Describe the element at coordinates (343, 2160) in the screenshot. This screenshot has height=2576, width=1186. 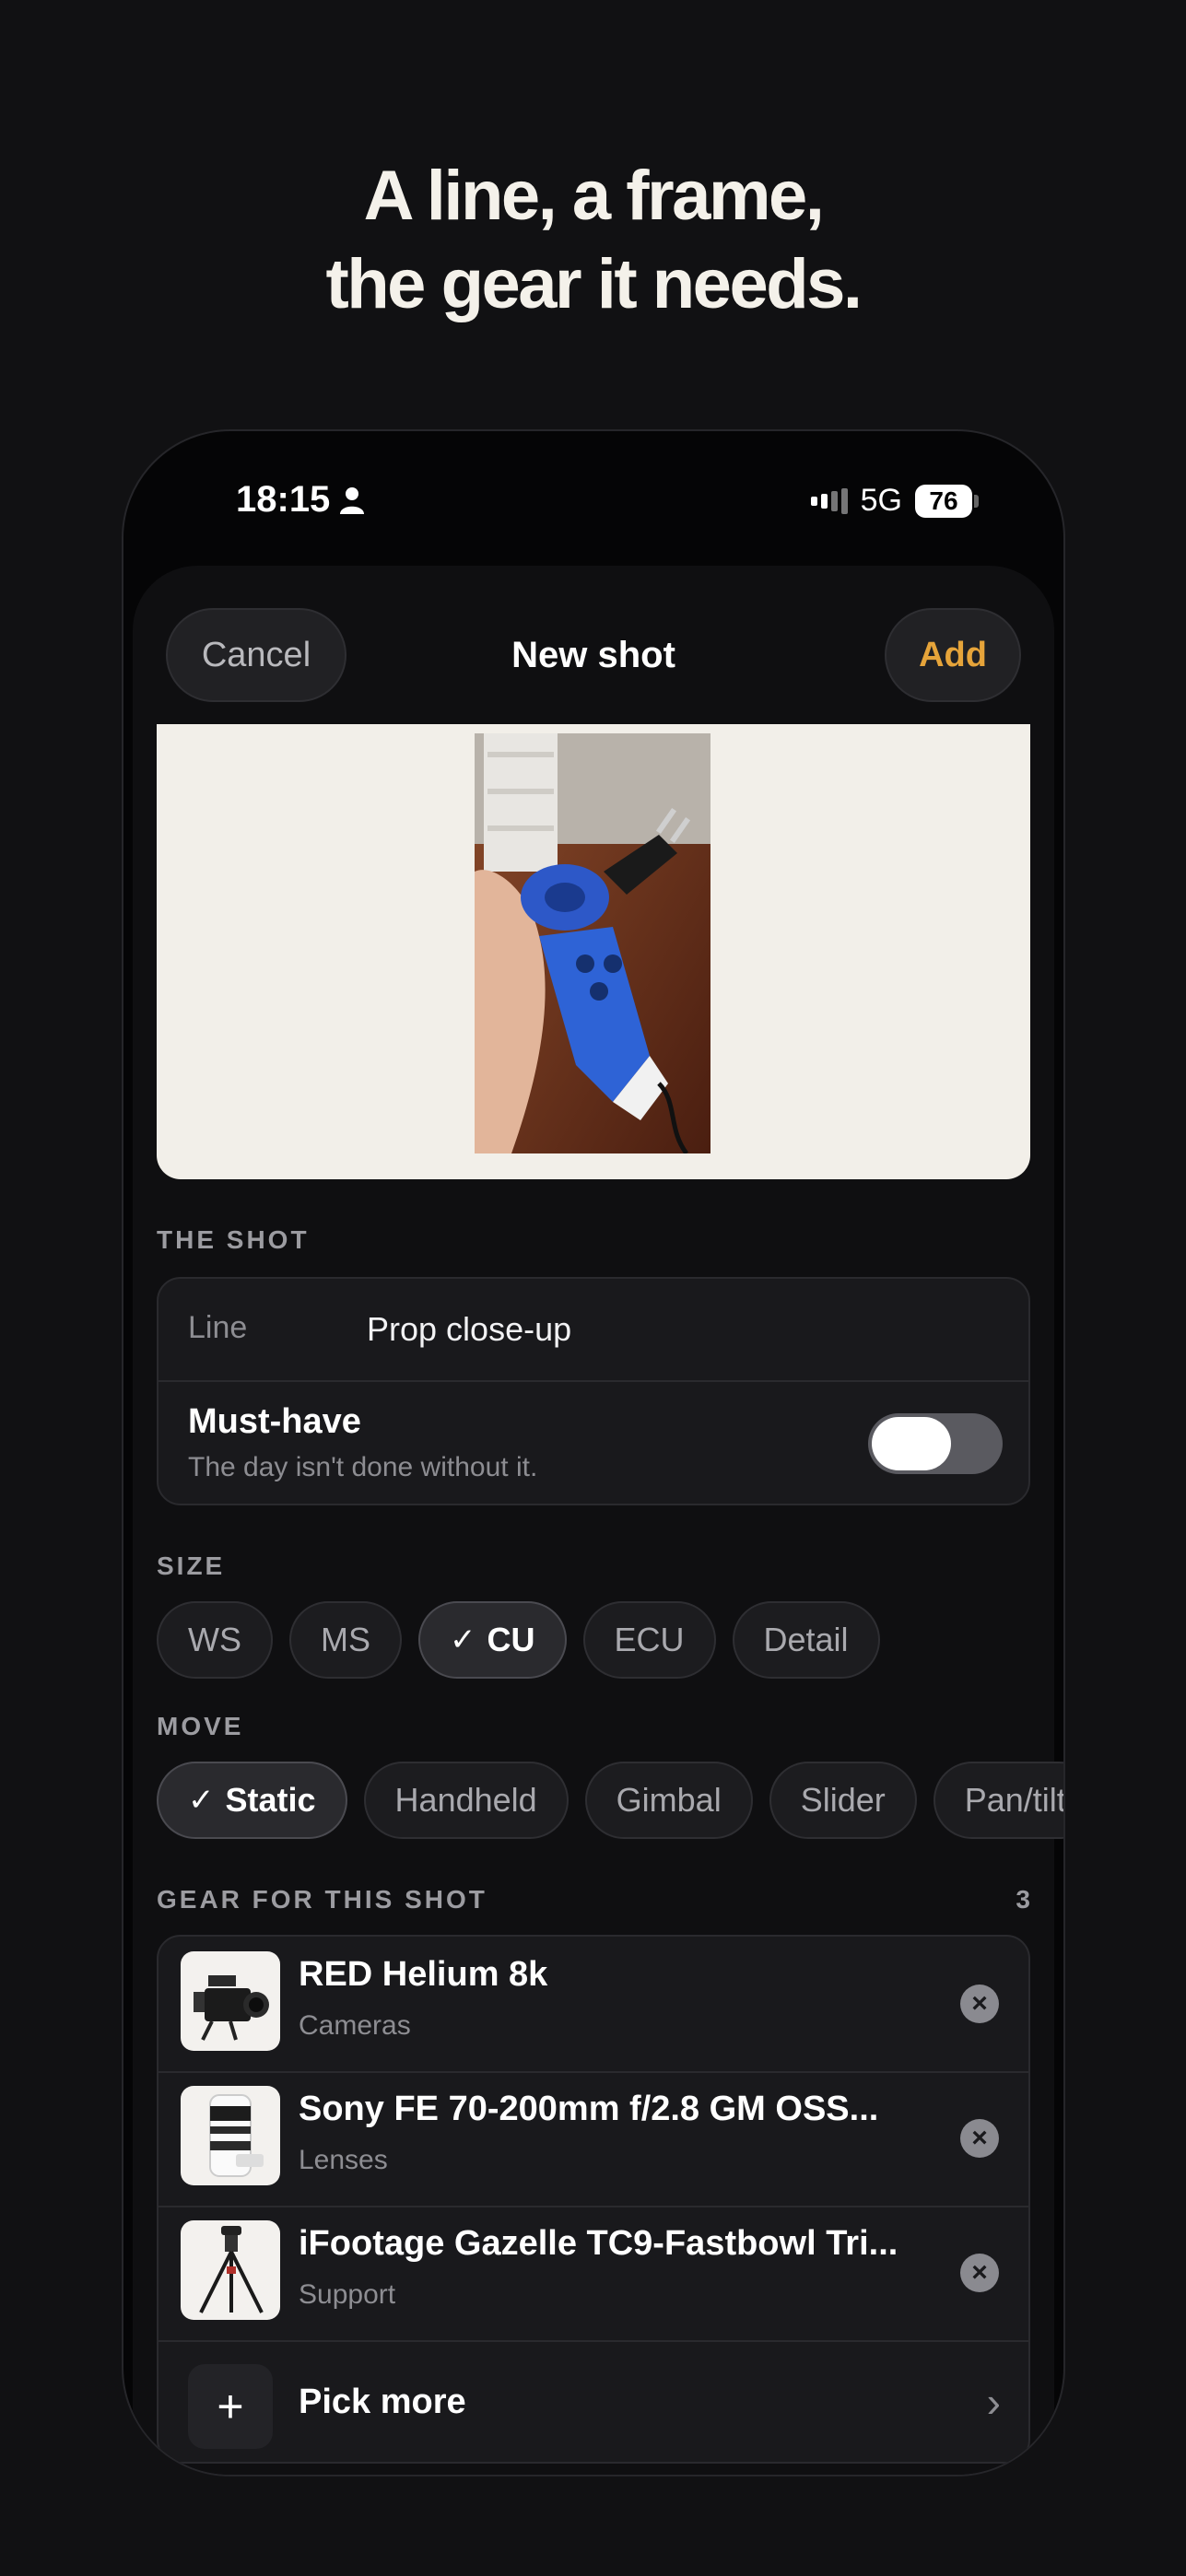
I see `gear-category: Lenses` at that location.